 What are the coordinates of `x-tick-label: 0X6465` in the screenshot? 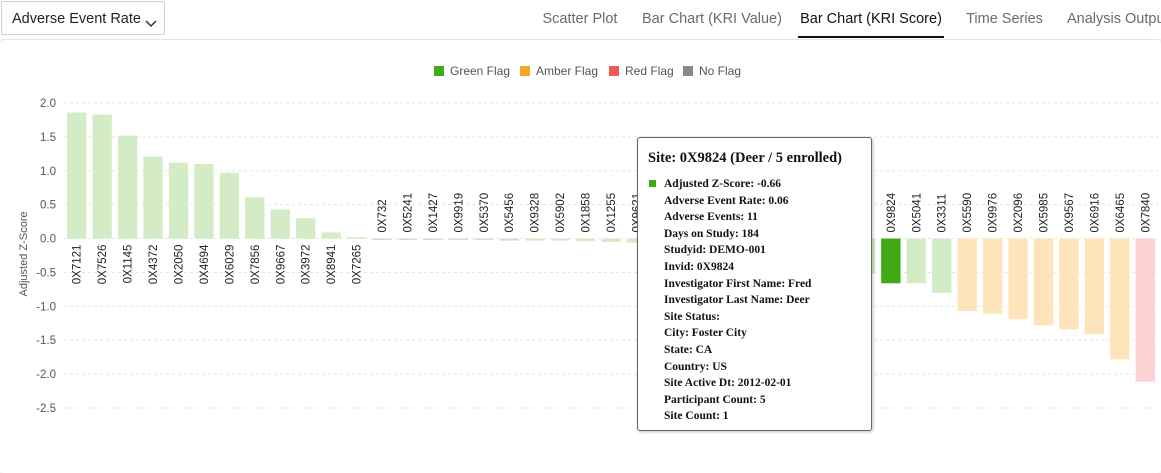 It's located at (1121, 213).